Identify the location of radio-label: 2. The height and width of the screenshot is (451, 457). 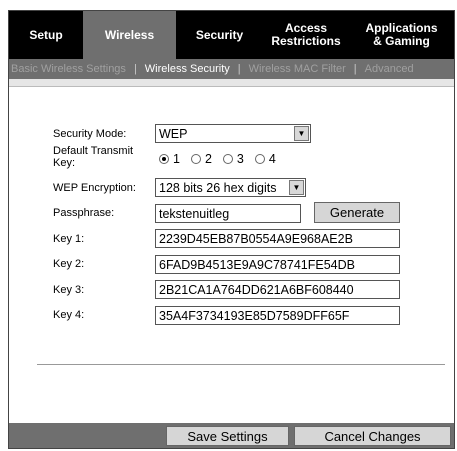
(208, 159).